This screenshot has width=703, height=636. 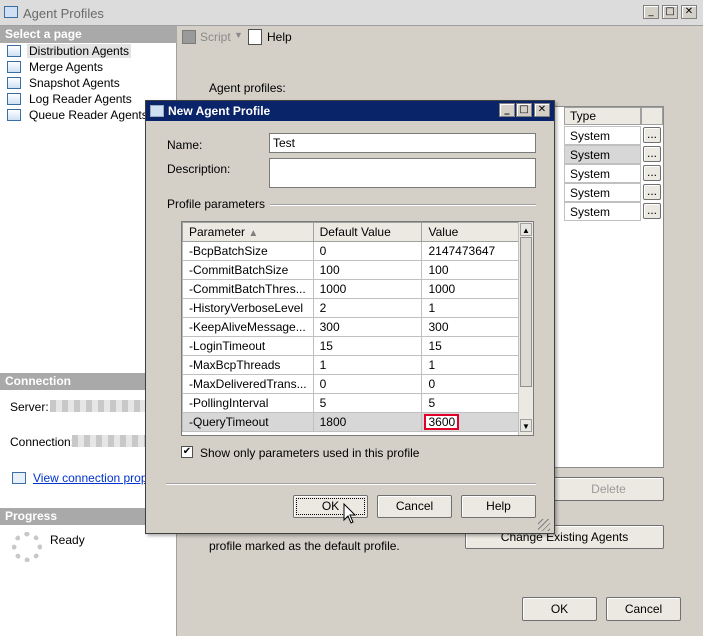 I want to click on value-cell: 15, so click(x=470, y=346).